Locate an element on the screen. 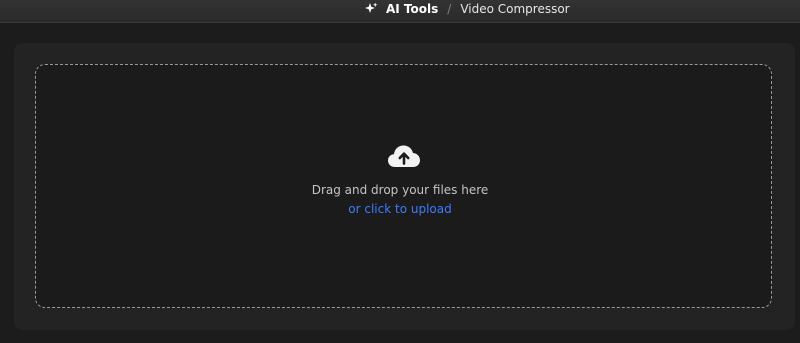 The image size is (800, 343). breadcrumb-current-page: Video Compressor is located at coordinates (515, 9).